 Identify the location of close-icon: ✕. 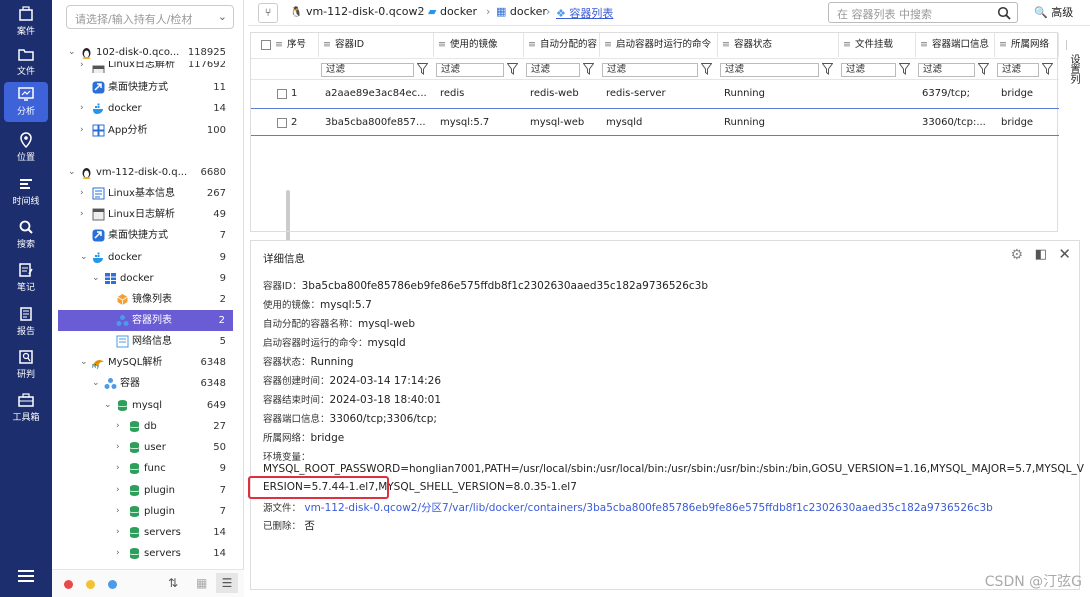
(1064, 254).